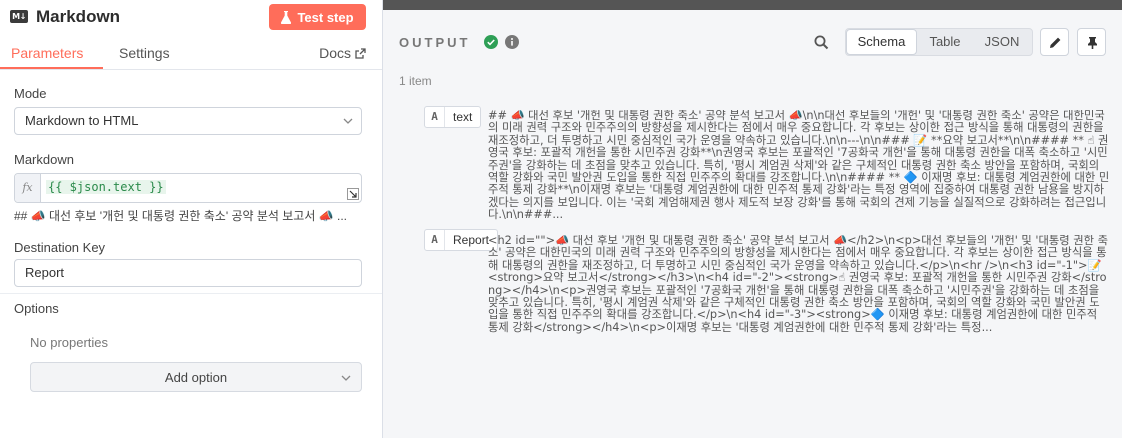  What do you see at coordinates (188, 273) in the screenshot?
I see `destination-key-input: Report` at bounding box center [188, 273].